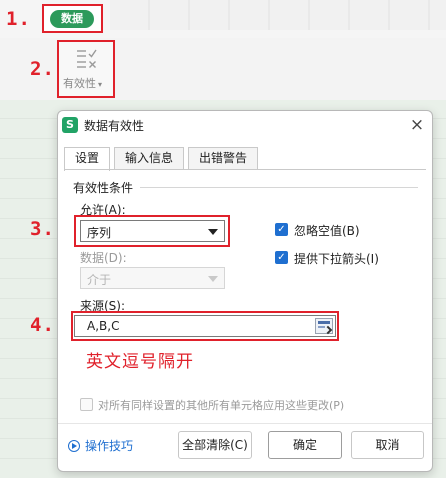  Describe the element at coordinates (305, 445) in the screenshot. I see `ok-button: 确定` at that location.